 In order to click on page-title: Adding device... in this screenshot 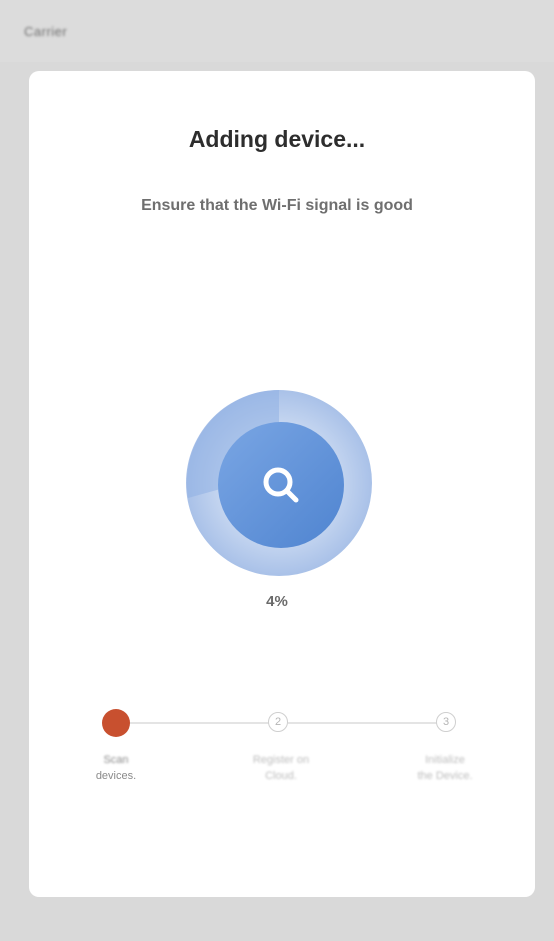, I will do `click(277, 139)`.